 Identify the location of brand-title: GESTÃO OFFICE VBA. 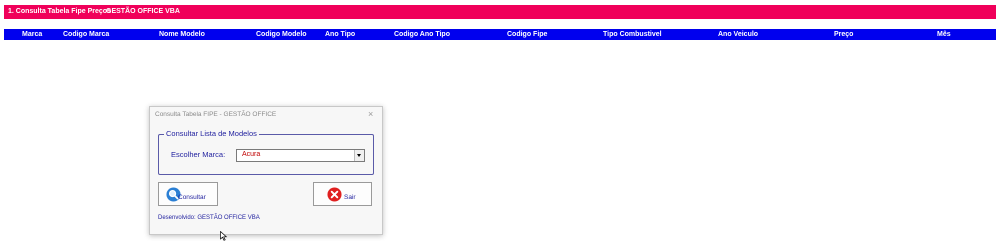
(143, 11).